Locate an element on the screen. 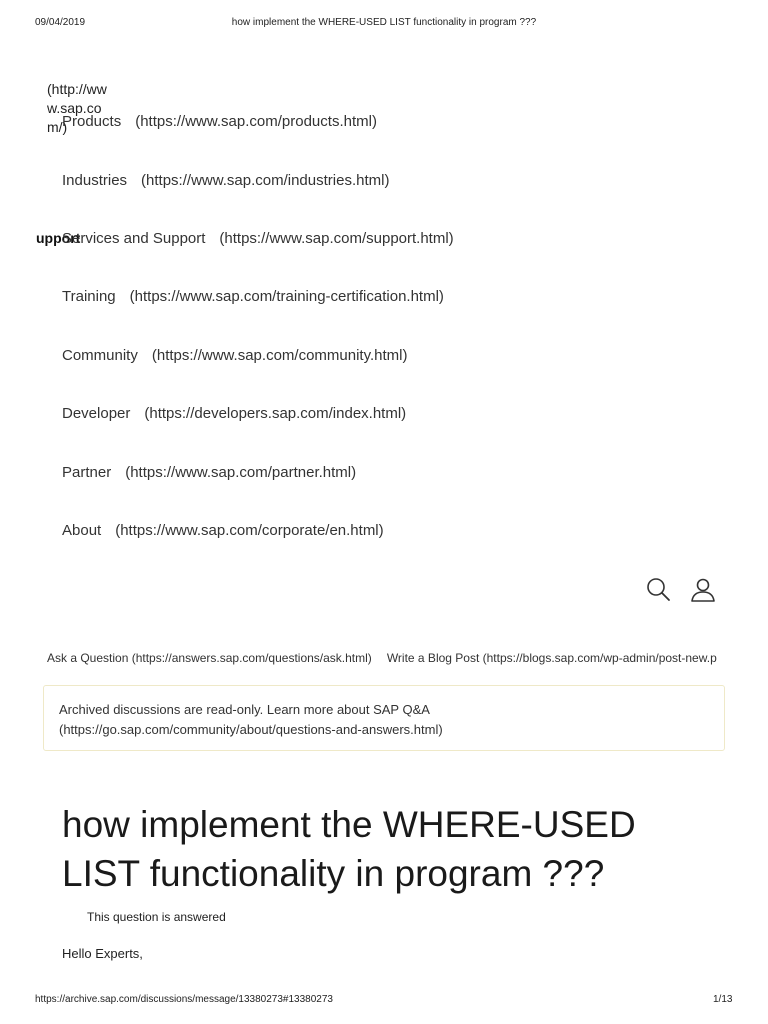 The height and width of the screenshot is (1024, 768). nav-label: Developer is located at coordinates (96, 413).